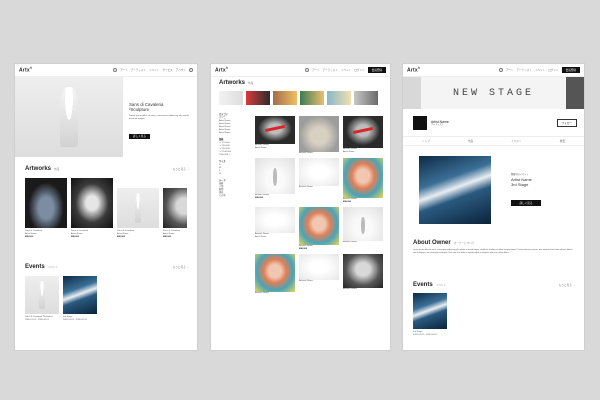  What do you see at coordinates (426, 141) in the screenshot?
I see `tab-top: トップ` at bounding box center [426, 141].